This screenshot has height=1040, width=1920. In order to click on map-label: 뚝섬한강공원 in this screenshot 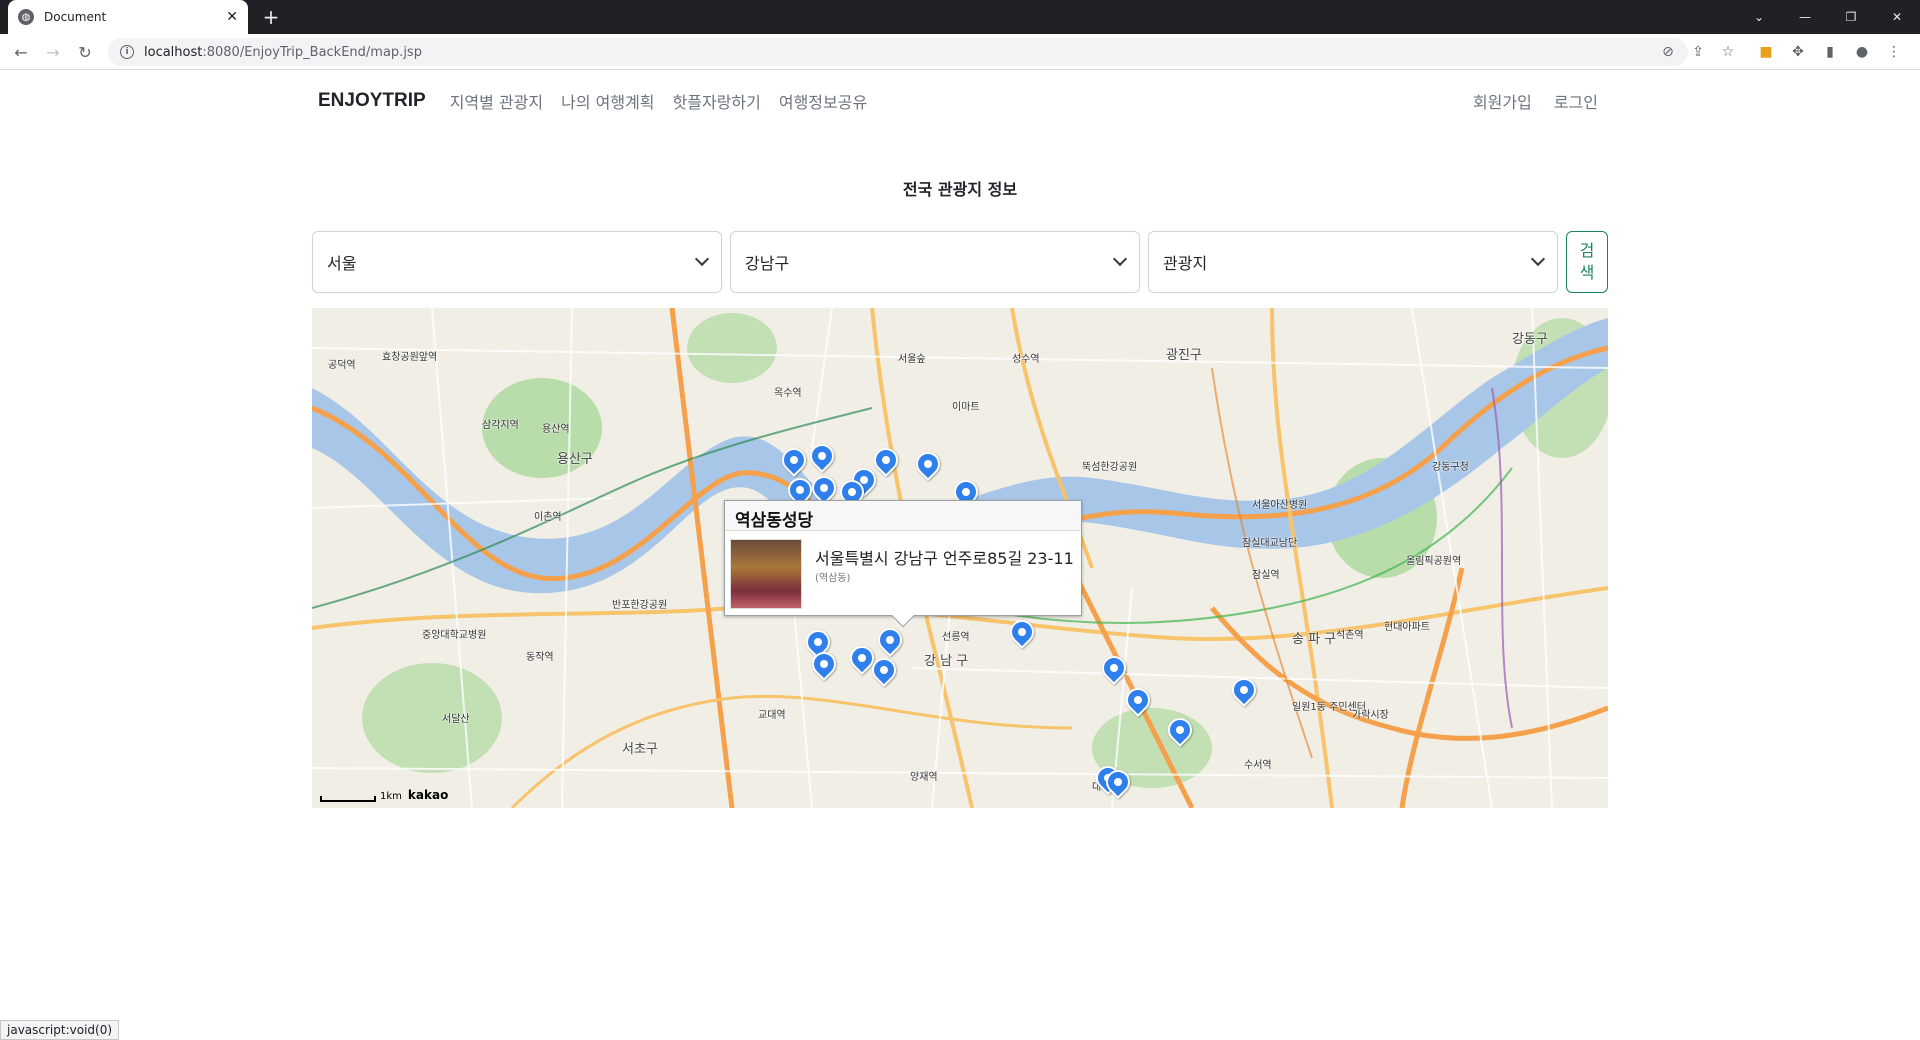, I will do `click(1110, 467)`.